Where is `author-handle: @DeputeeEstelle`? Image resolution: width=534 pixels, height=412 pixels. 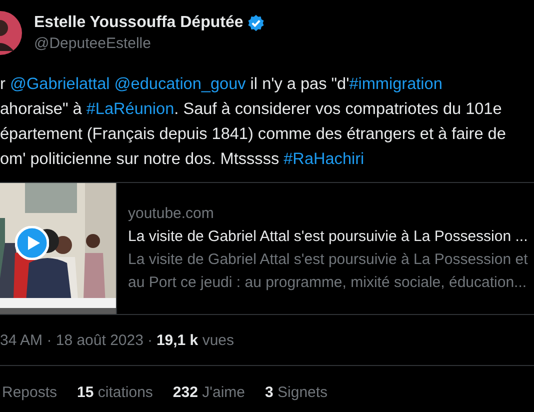
author-handle: @DeputeeEstelle is located at coordinates (150, 43).